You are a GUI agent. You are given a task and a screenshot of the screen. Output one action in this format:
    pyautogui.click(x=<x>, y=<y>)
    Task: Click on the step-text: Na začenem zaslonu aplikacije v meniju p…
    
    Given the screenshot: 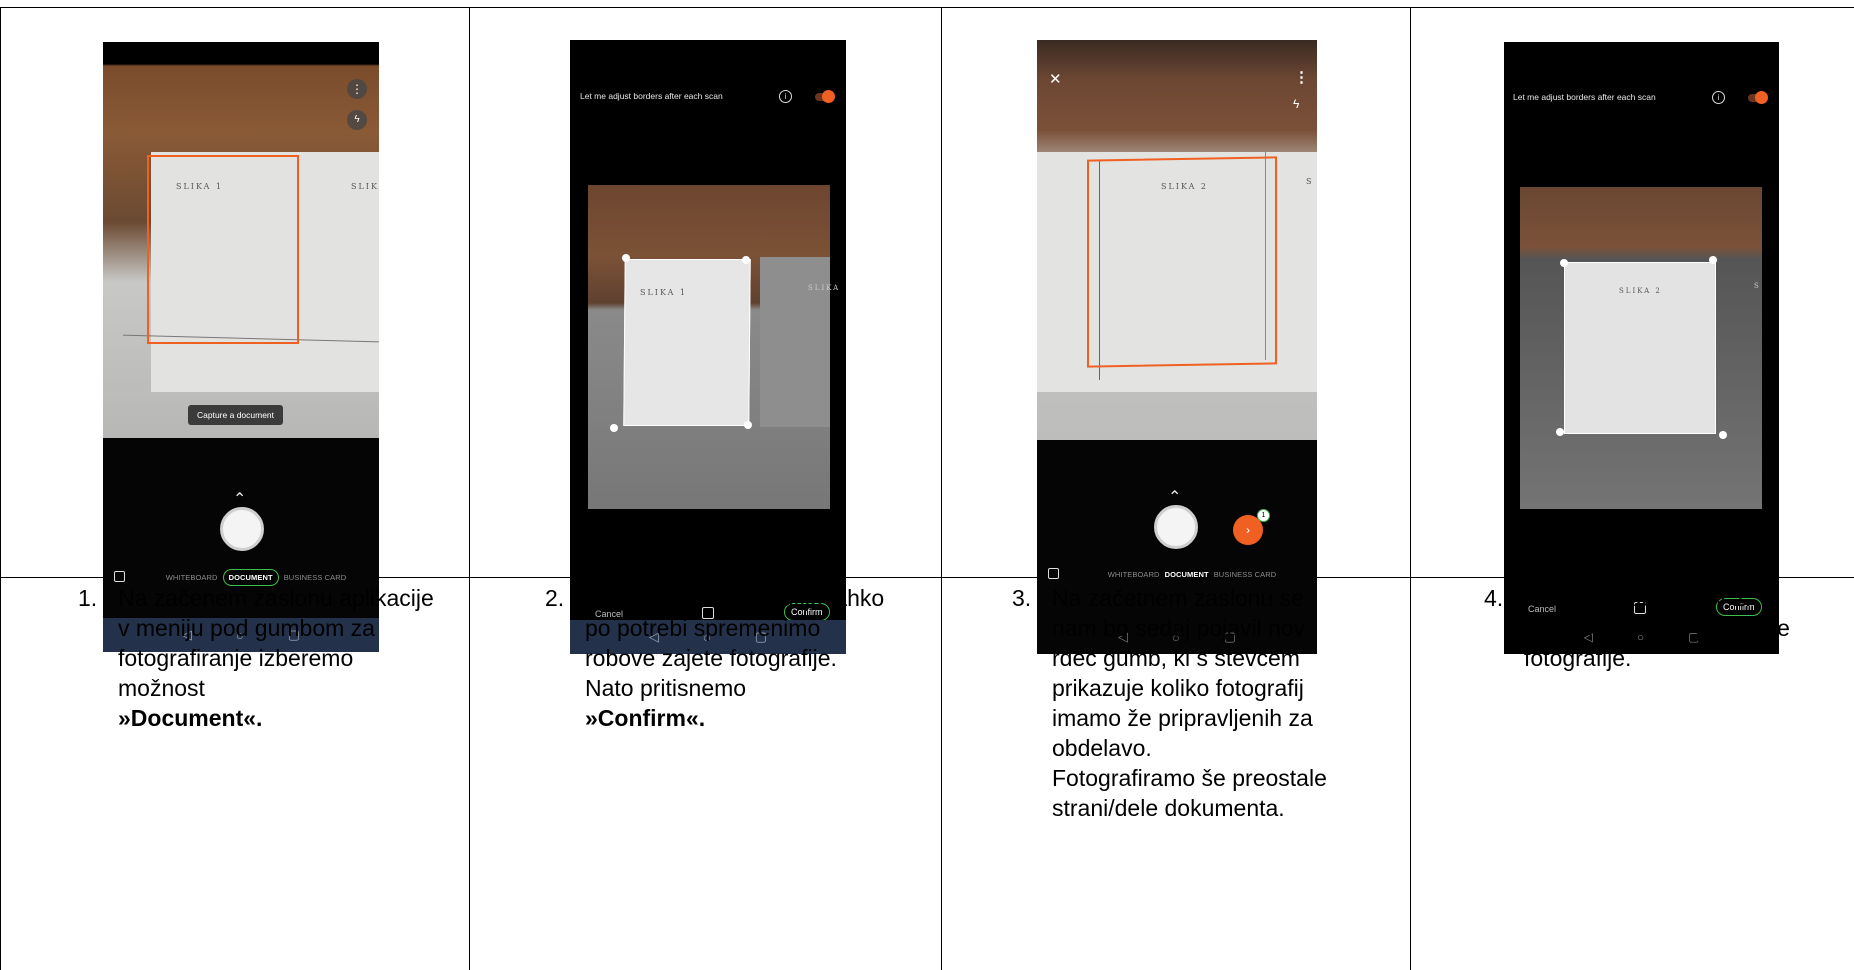 What is the action you would take?
    pyautogui.click(x=276, y=643)
    